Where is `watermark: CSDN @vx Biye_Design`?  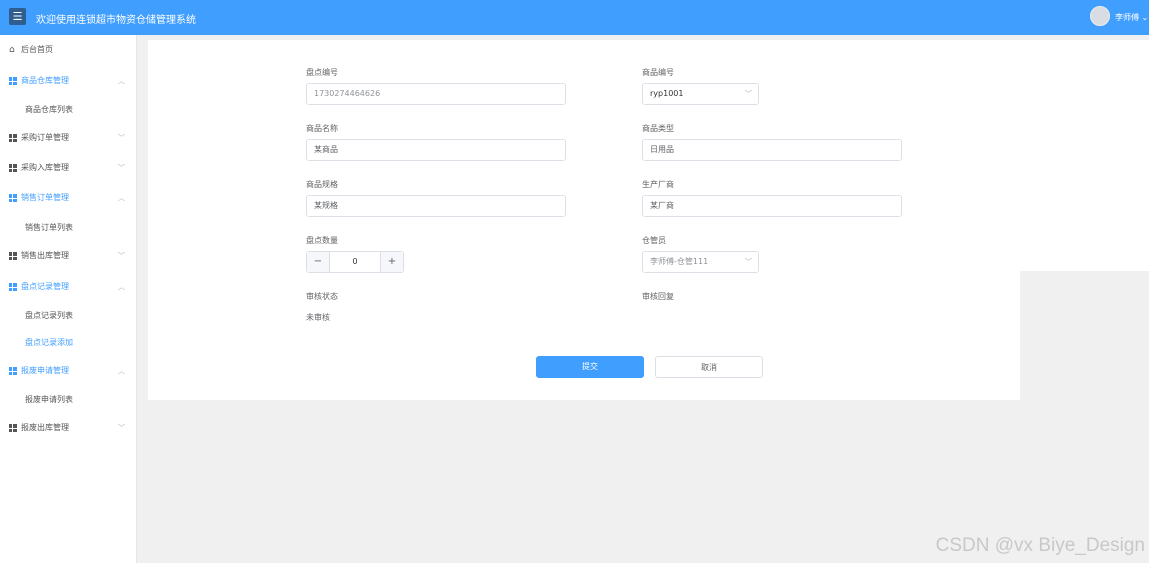 watermark: CSDN @vx Biye_Design is located at coordinates (1040, 545).